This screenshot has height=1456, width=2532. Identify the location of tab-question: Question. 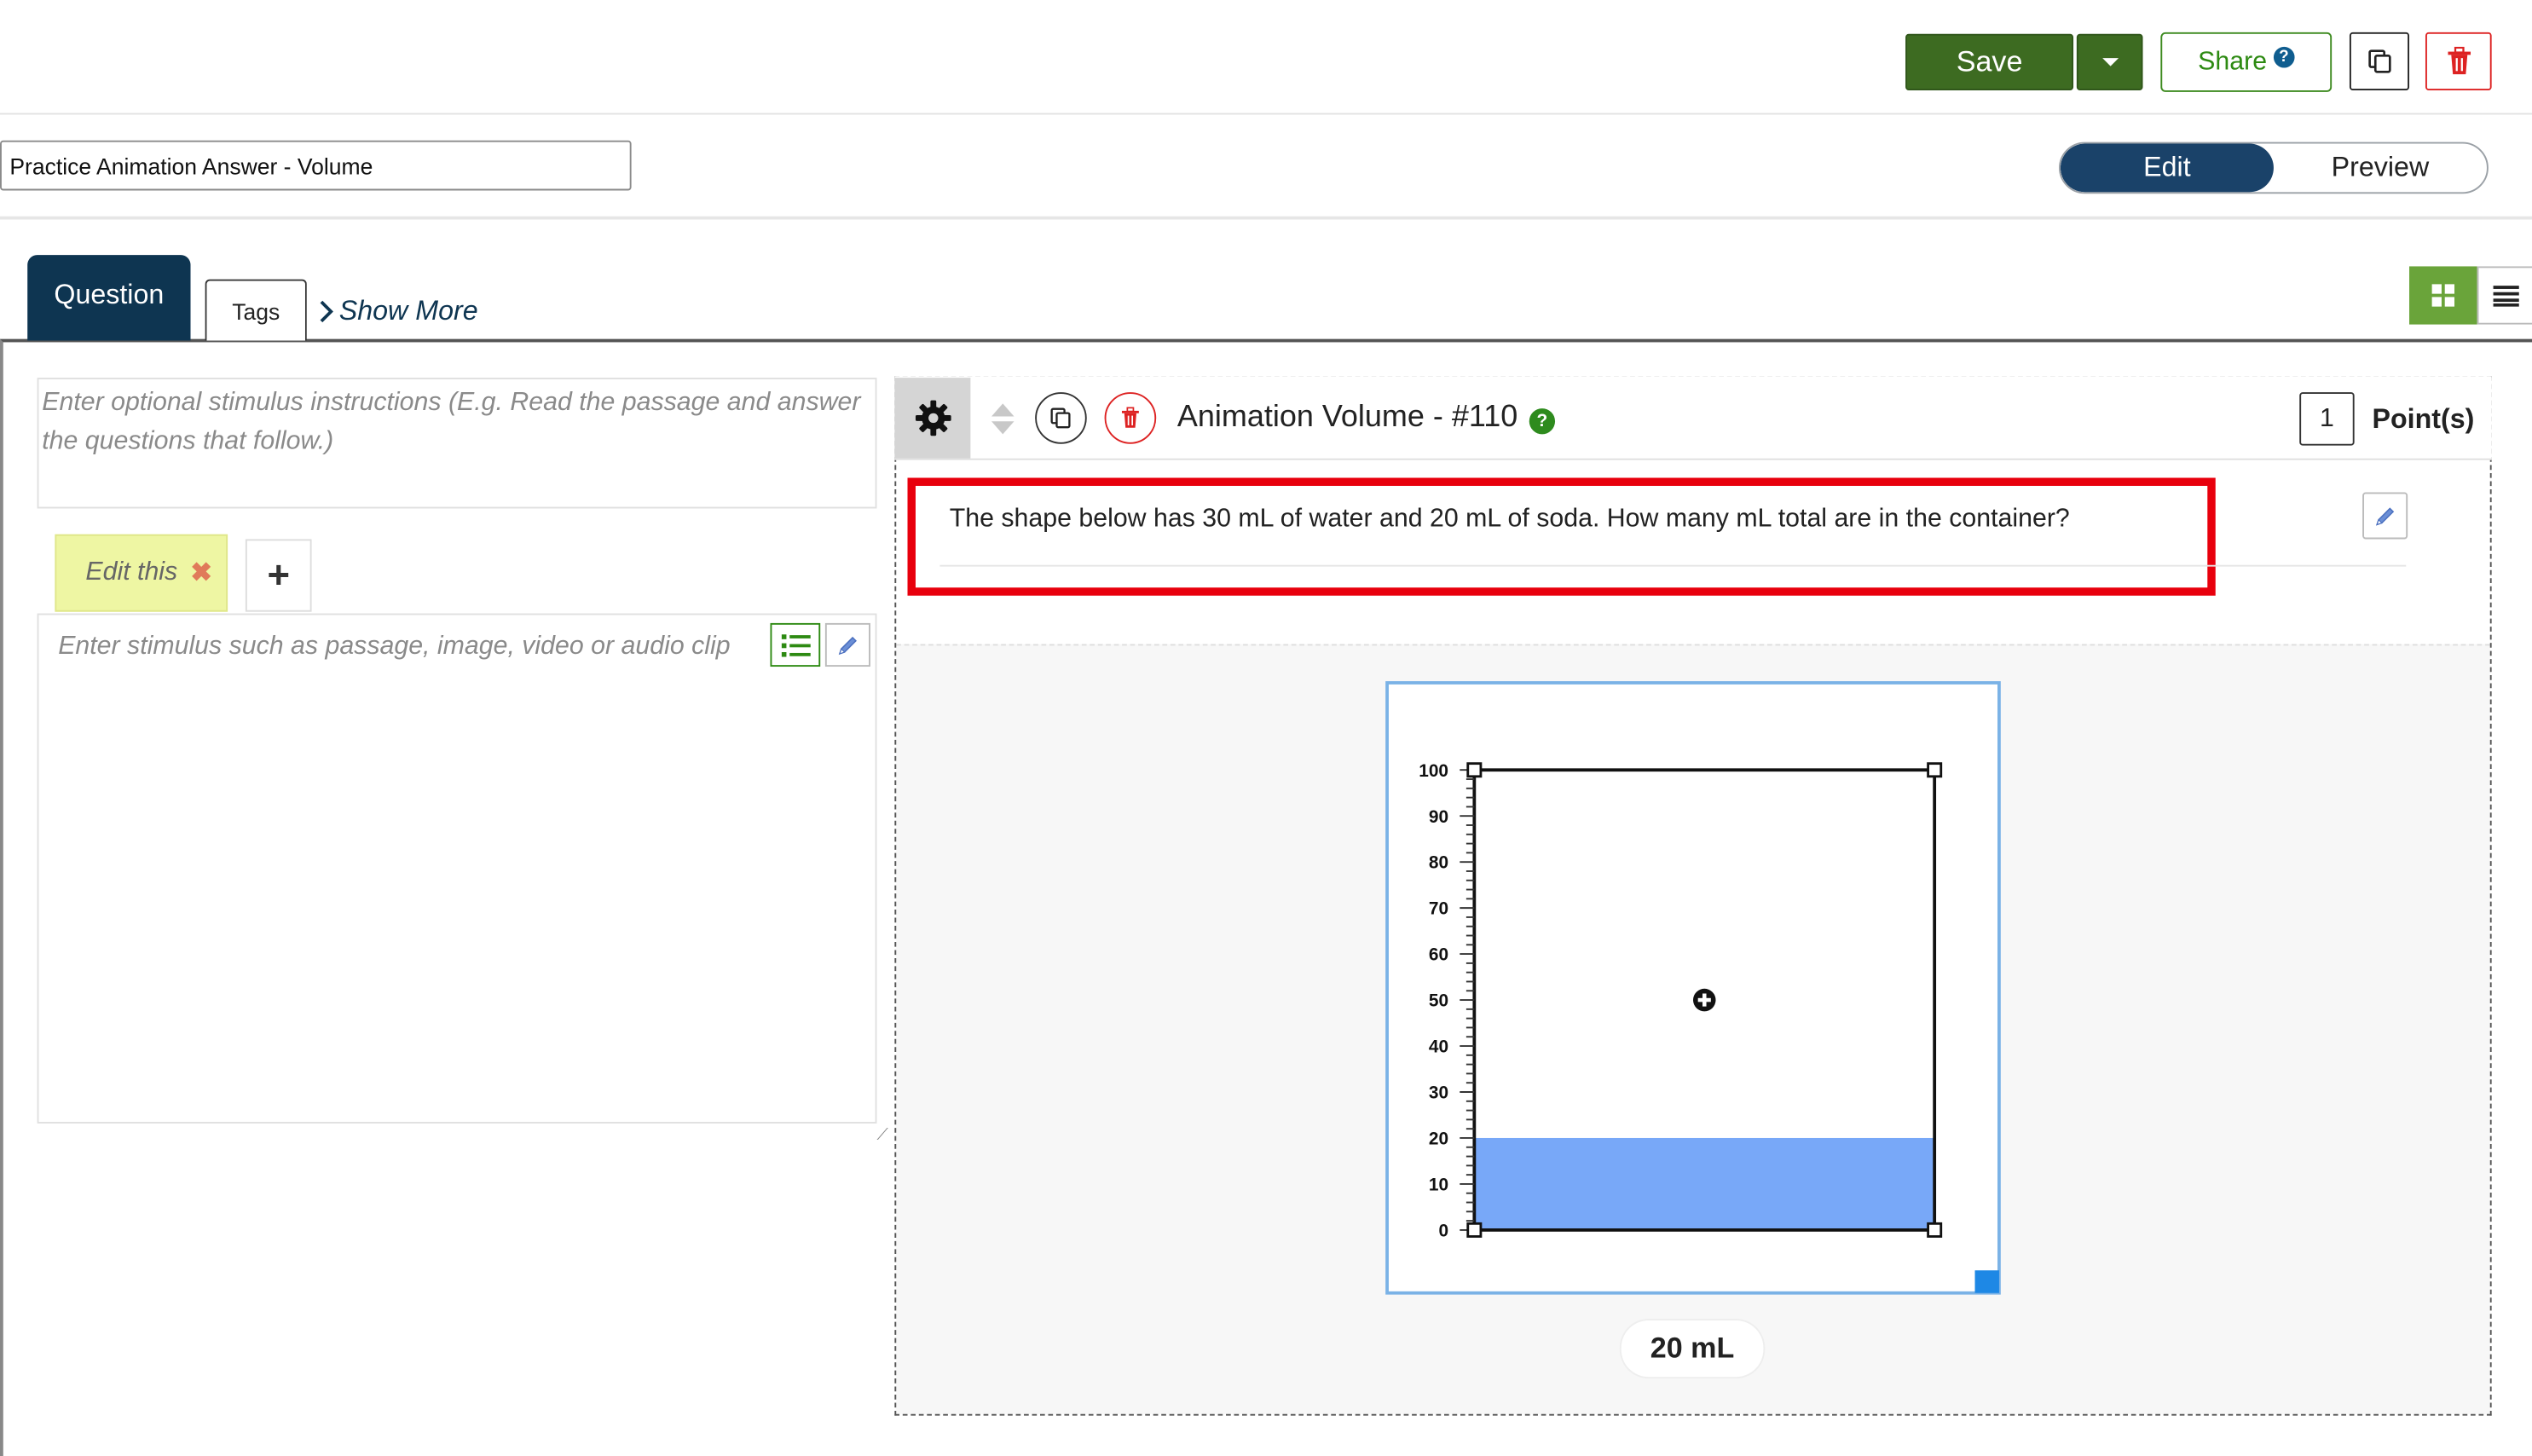
(109, 298).